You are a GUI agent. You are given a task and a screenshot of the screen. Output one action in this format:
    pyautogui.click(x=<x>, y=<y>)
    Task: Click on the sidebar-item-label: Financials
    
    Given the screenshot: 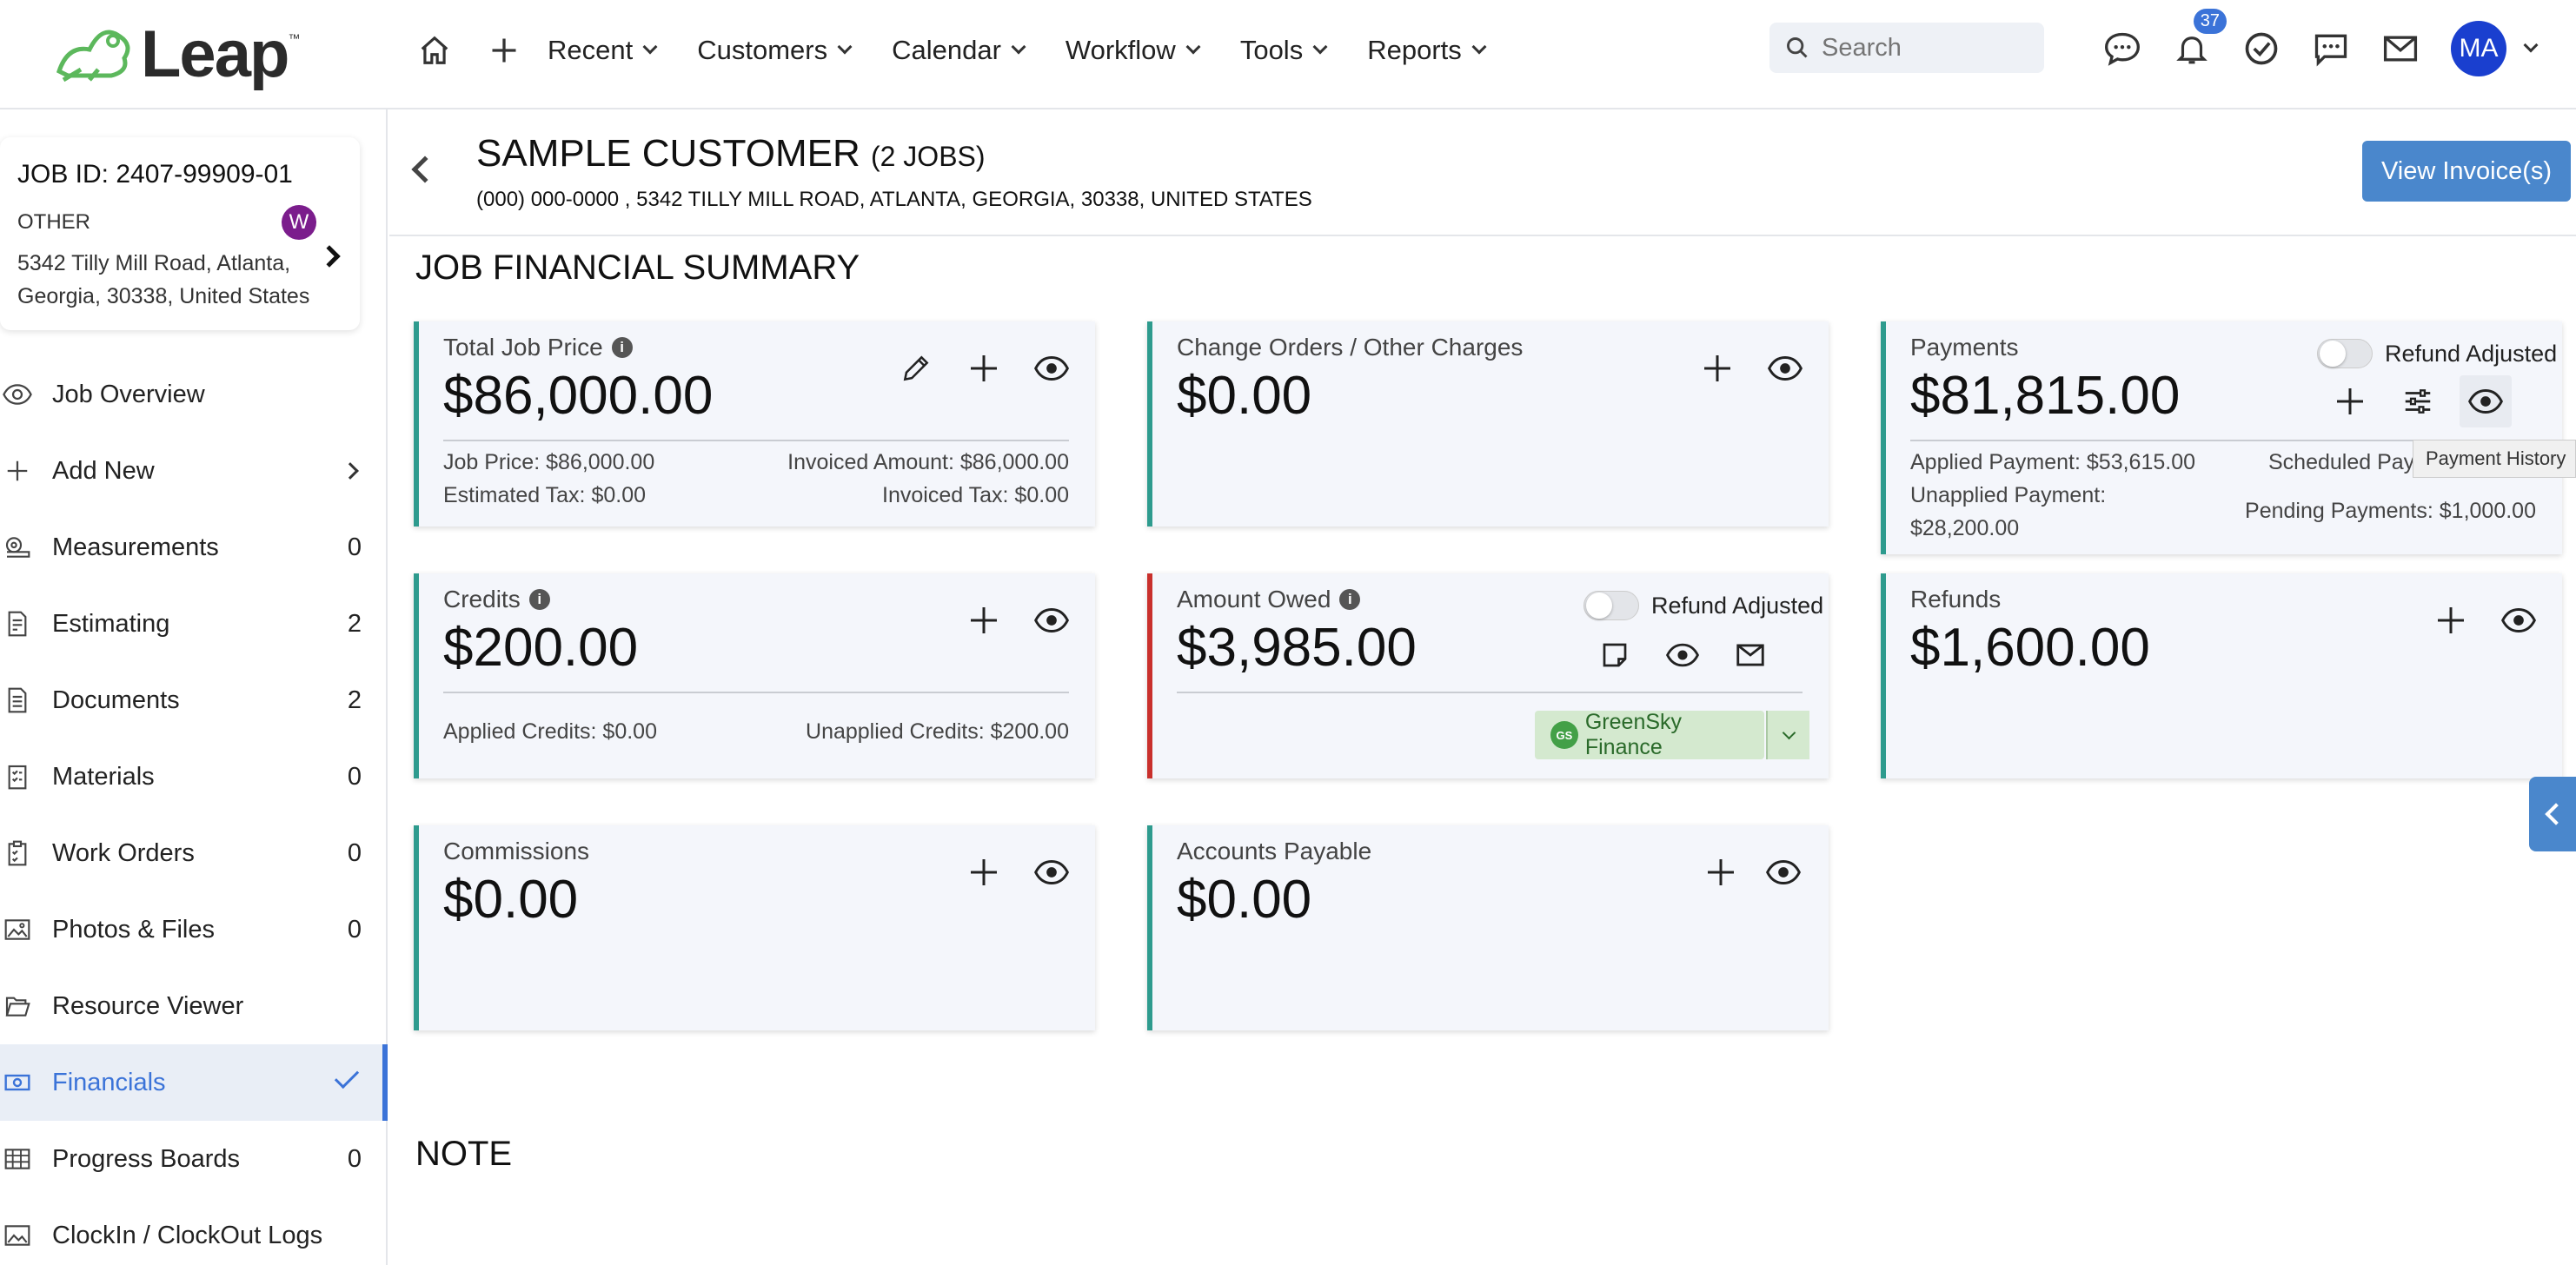 What is the action you would take?
    pyautogui.click(x=109, y=1082)
    